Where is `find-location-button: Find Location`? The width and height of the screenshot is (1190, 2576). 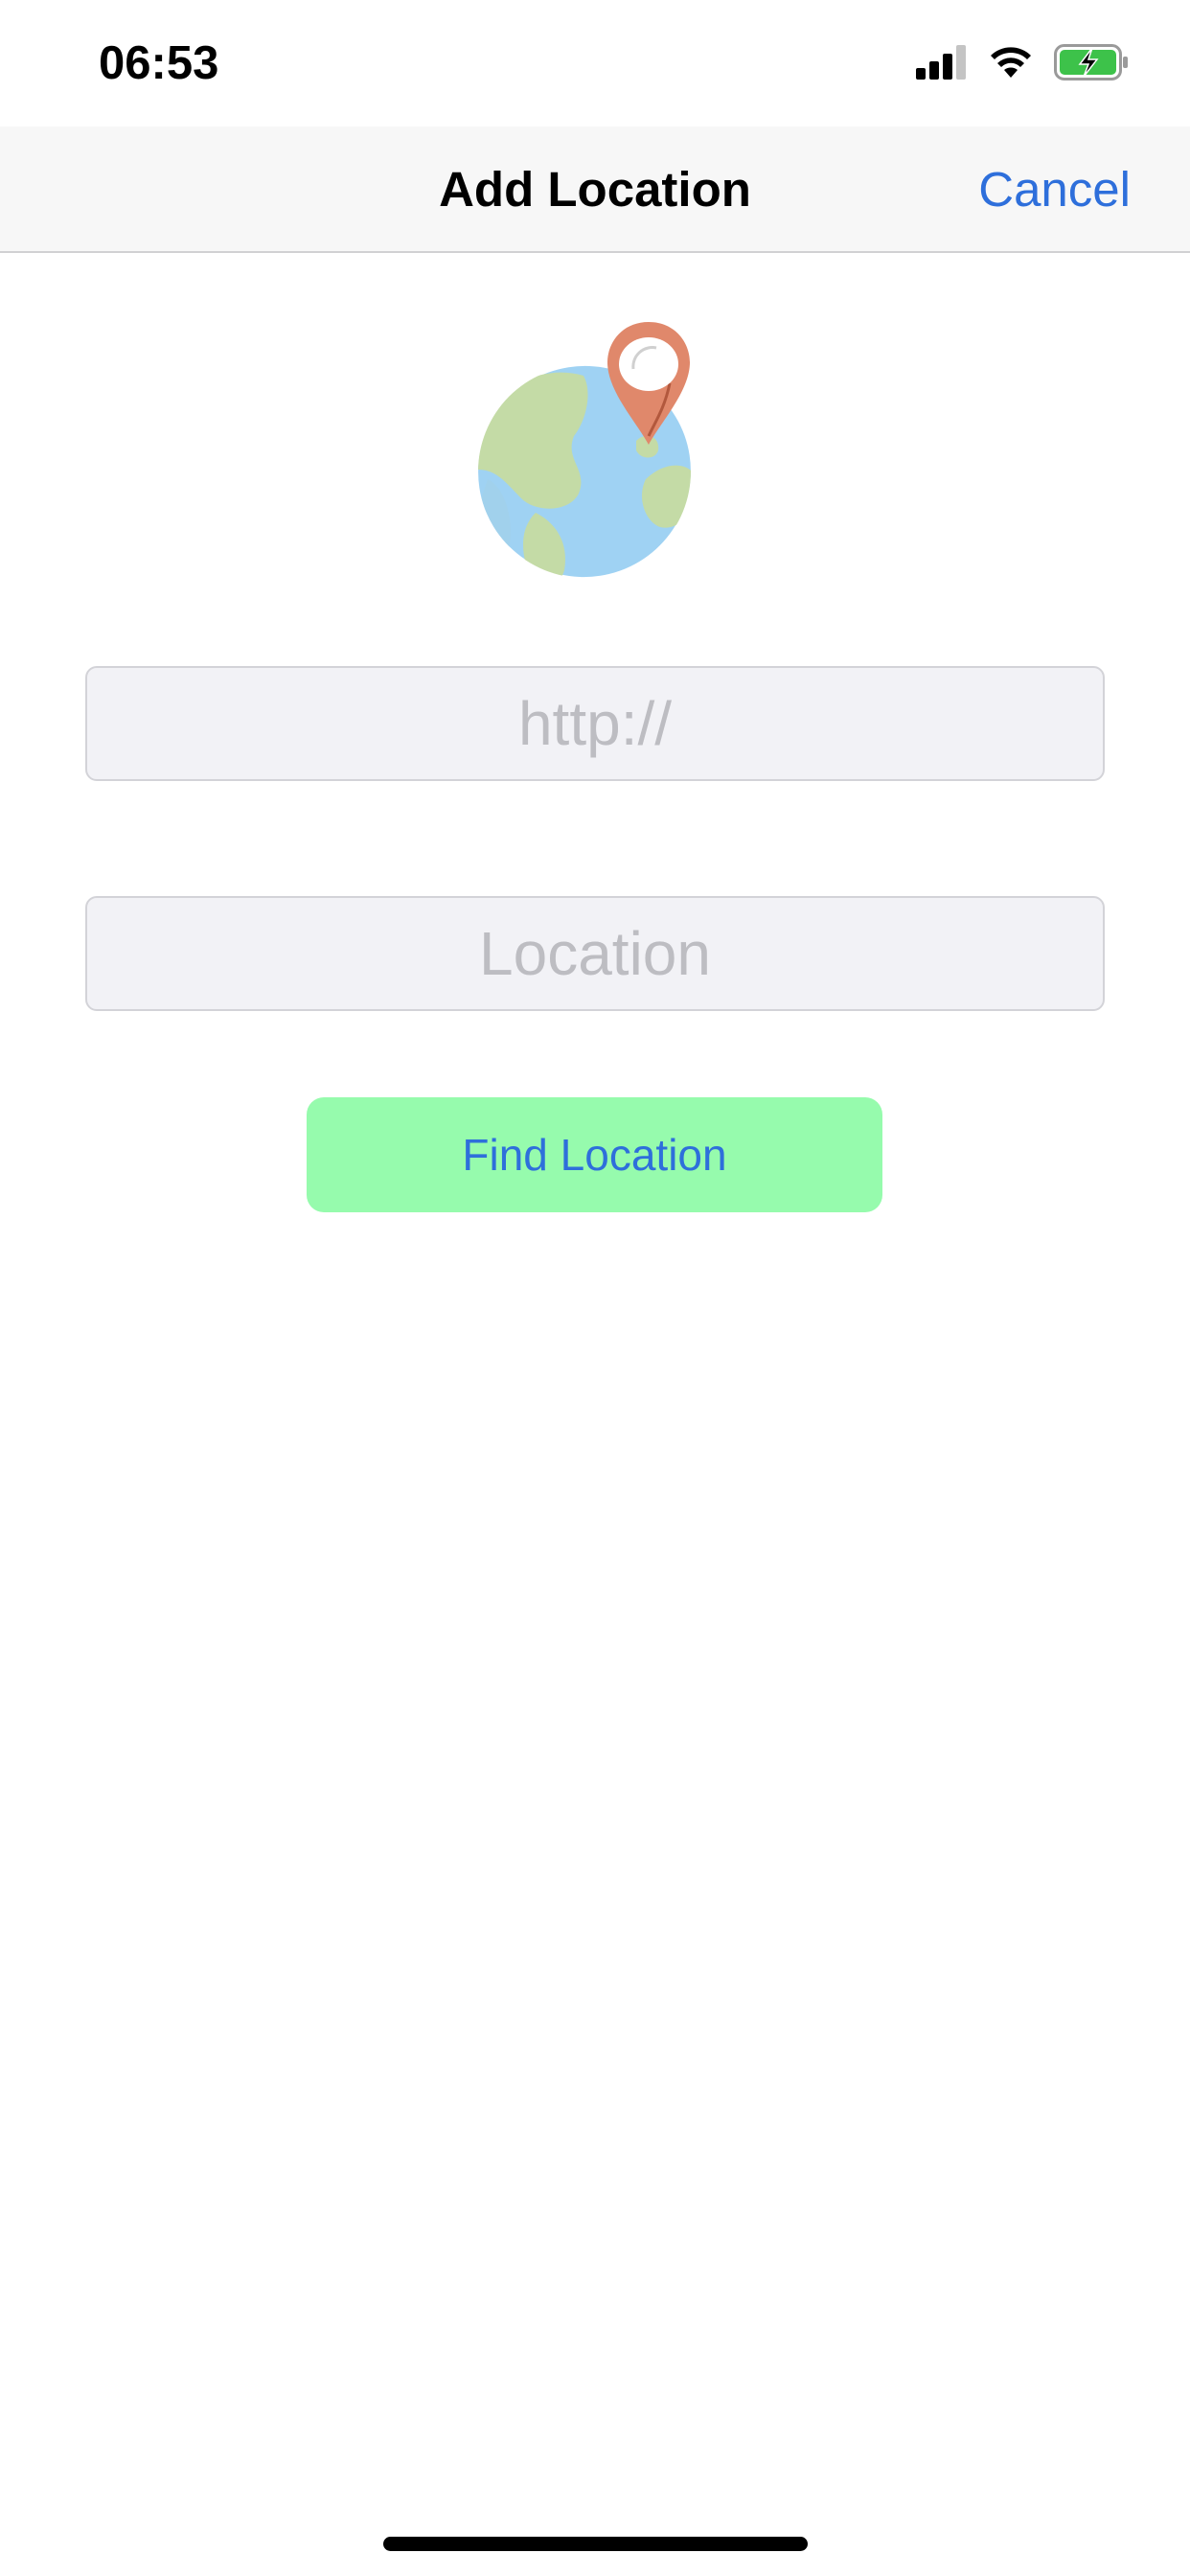
find-location-button: Find Location is located at coordinates (594, 1154).